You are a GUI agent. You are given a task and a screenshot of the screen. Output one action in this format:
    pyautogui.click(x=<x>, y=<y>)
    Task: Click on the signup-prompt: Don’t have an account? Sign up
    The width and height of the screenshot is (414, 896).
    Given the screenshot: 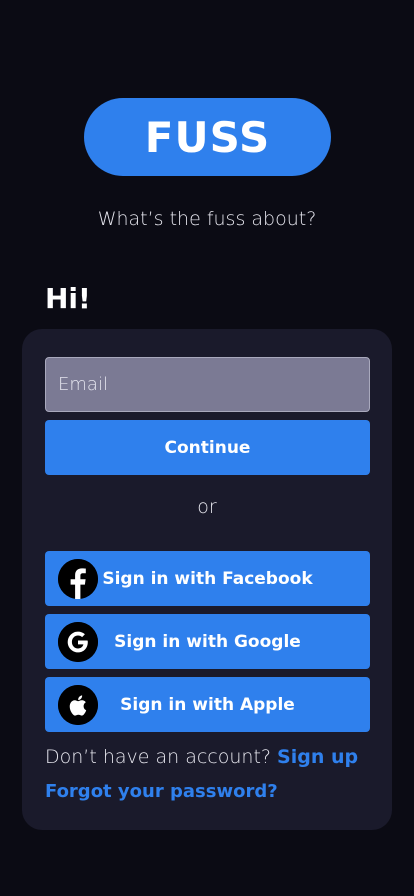 What is the action you would take?
    pyautogui.click(x=201, y=757)
    